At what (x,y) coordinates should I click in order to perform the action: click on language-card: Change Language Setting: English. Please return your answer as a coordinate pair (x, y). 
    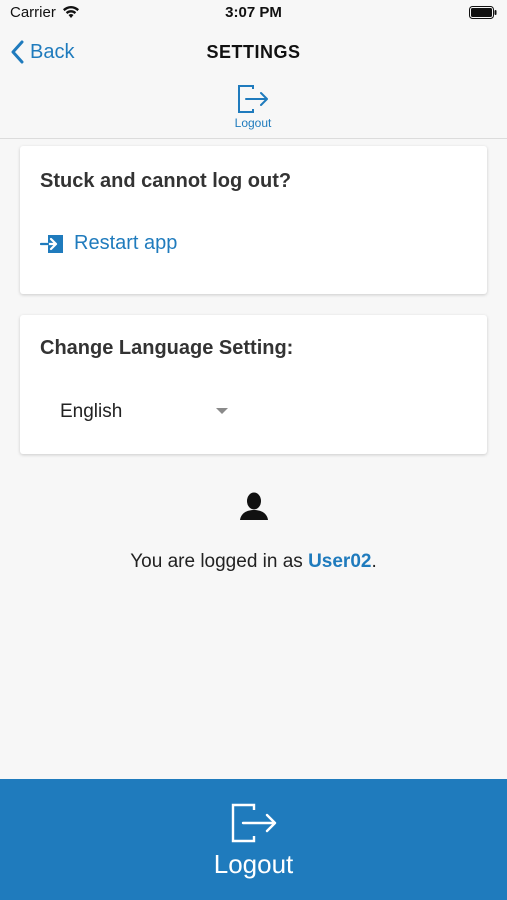
    Looking at the image, I should click on (253, 384).